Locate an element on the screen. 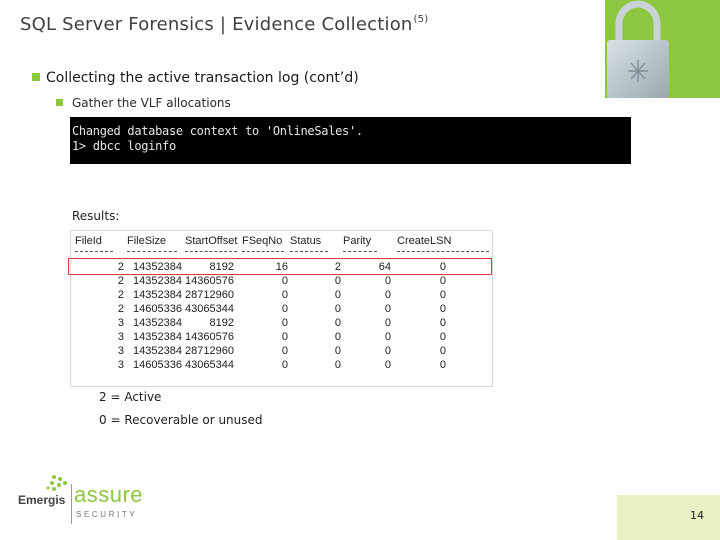 Image resolution: width=720 pixels, height=540 pixels. table-row: 2 14352384 28712960 0 0 0 0 is located at coordinates (281, 296).